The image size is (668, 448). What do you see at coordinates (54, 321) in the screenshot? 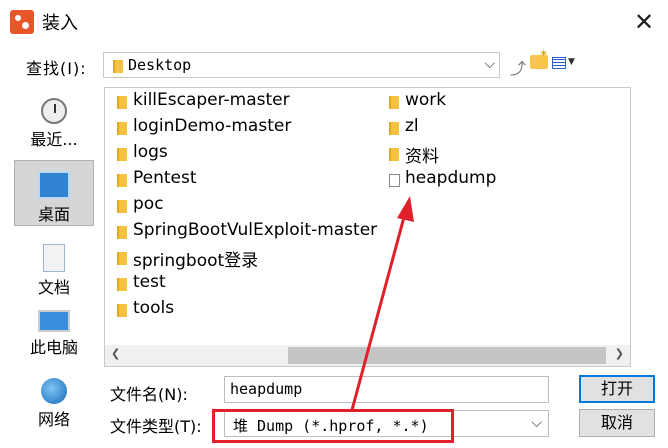
I see `computer-icon` at bounding box center [54, 321].